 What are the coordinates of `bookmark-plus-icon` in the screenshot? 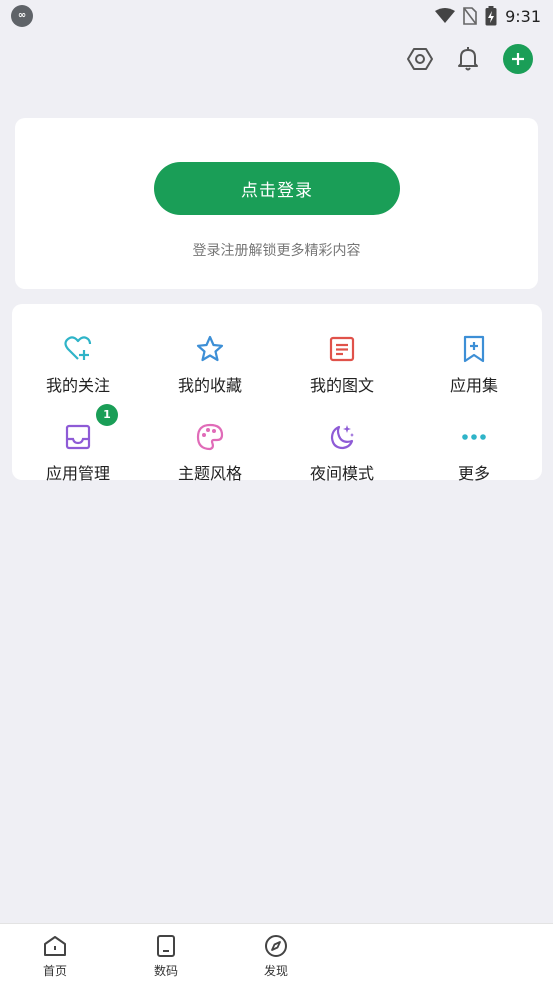 It's located at (474, 349).